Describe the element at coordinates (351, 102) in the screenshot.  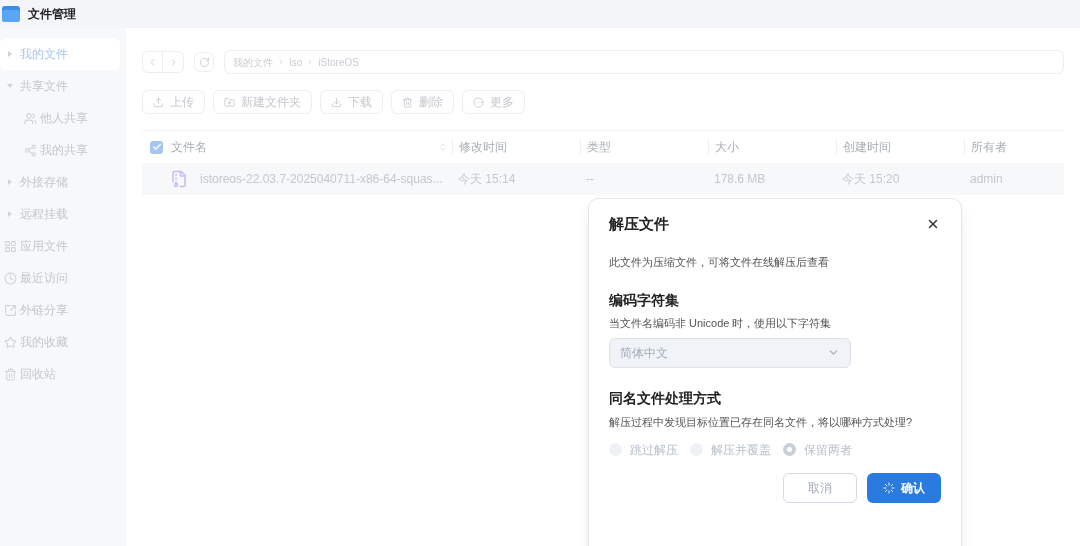
I see `toolbar-button: 下载` at that location.